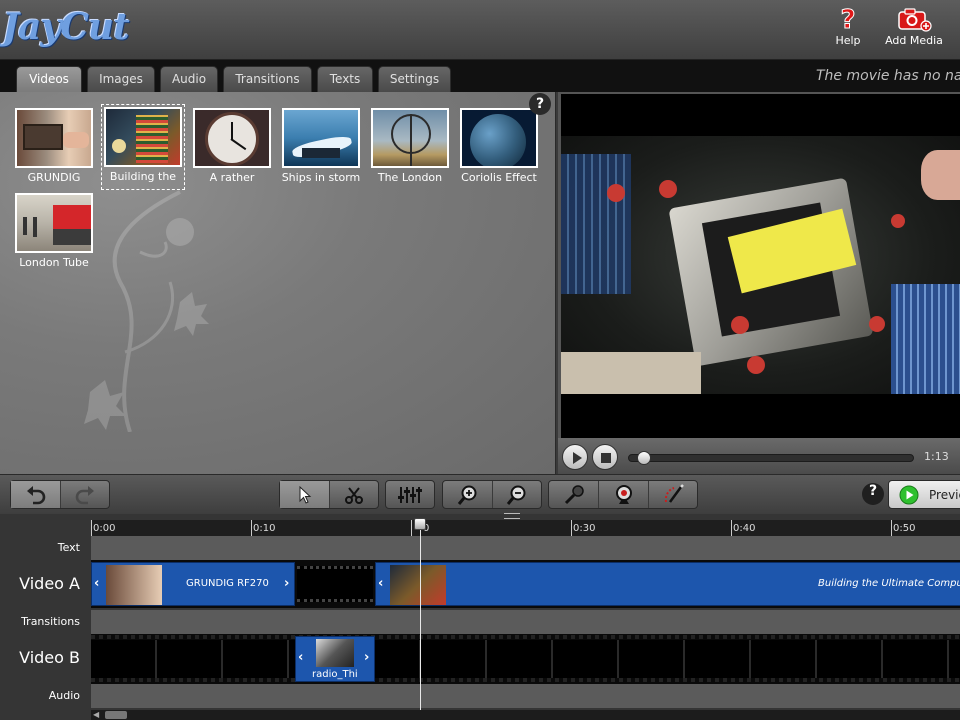 This screenshot has height=720, width=960. I want to click on draw-effect-button, so click(673, 494).